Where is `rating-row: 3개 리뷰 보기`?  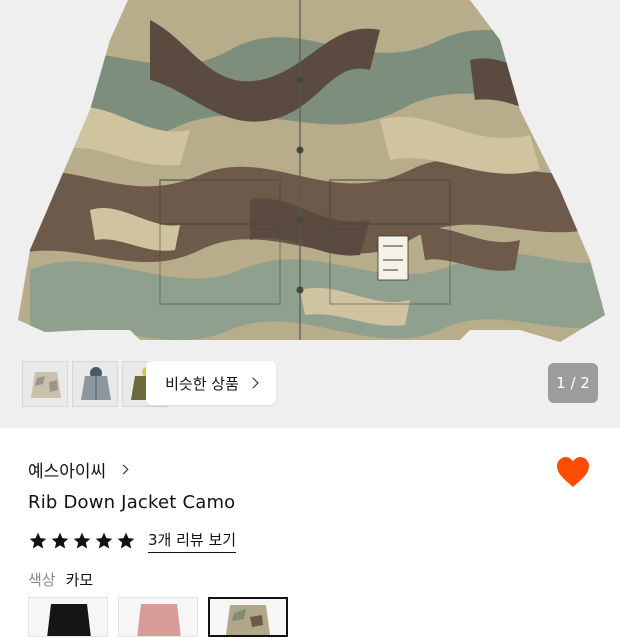
rating-row: 3개 리뷰 보기 is located at coordinates (132, 541).